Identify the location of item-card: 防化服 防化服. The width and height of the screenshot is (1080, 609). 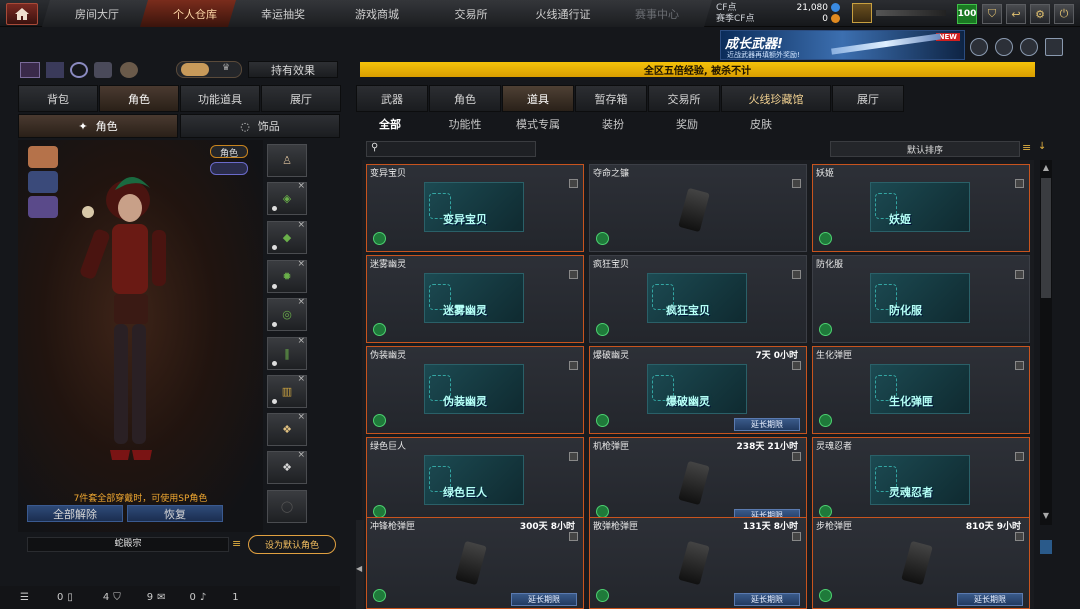
(921, 299).